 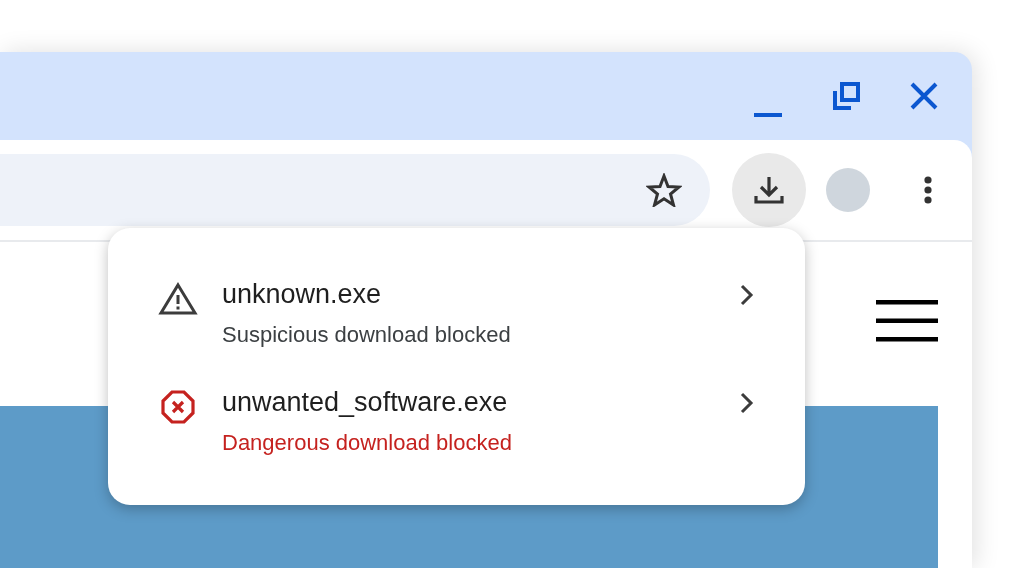 I want to click on star-icon, so click(x=664, y=190).